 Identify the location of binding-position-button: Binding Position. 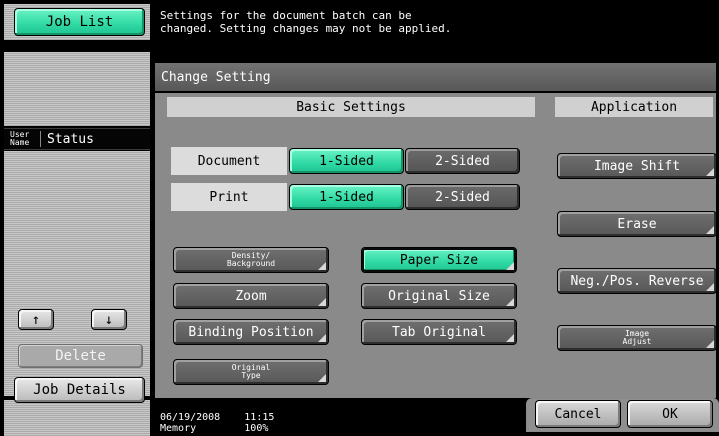
(251, 332).